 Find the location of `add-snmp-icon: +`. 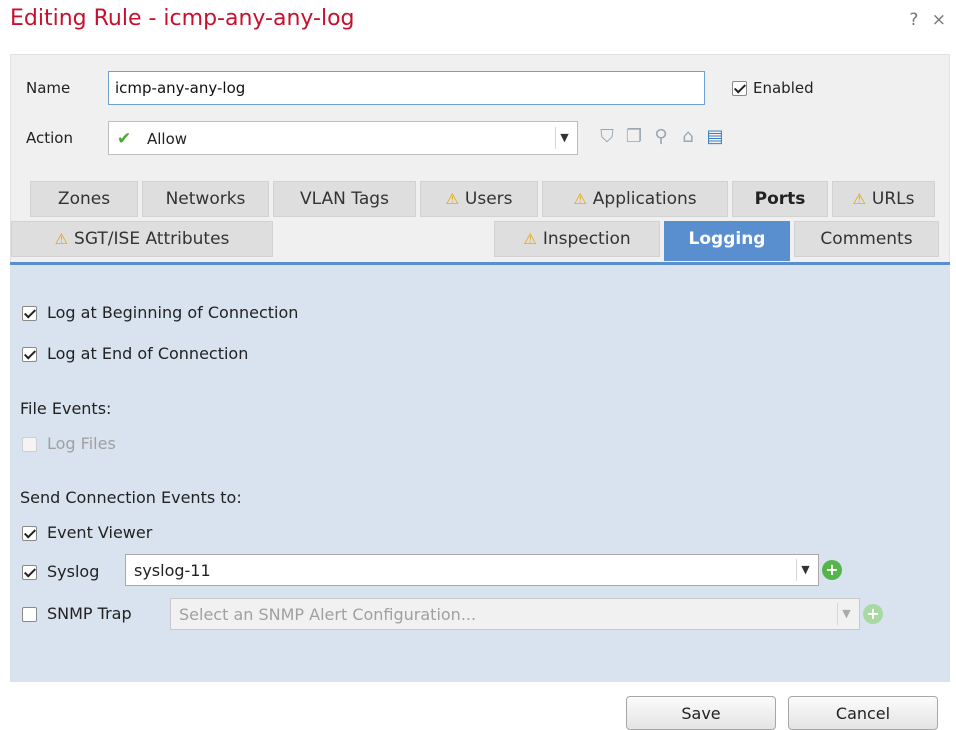

add-snmp-icon: + is located at coordinates (873, 614).